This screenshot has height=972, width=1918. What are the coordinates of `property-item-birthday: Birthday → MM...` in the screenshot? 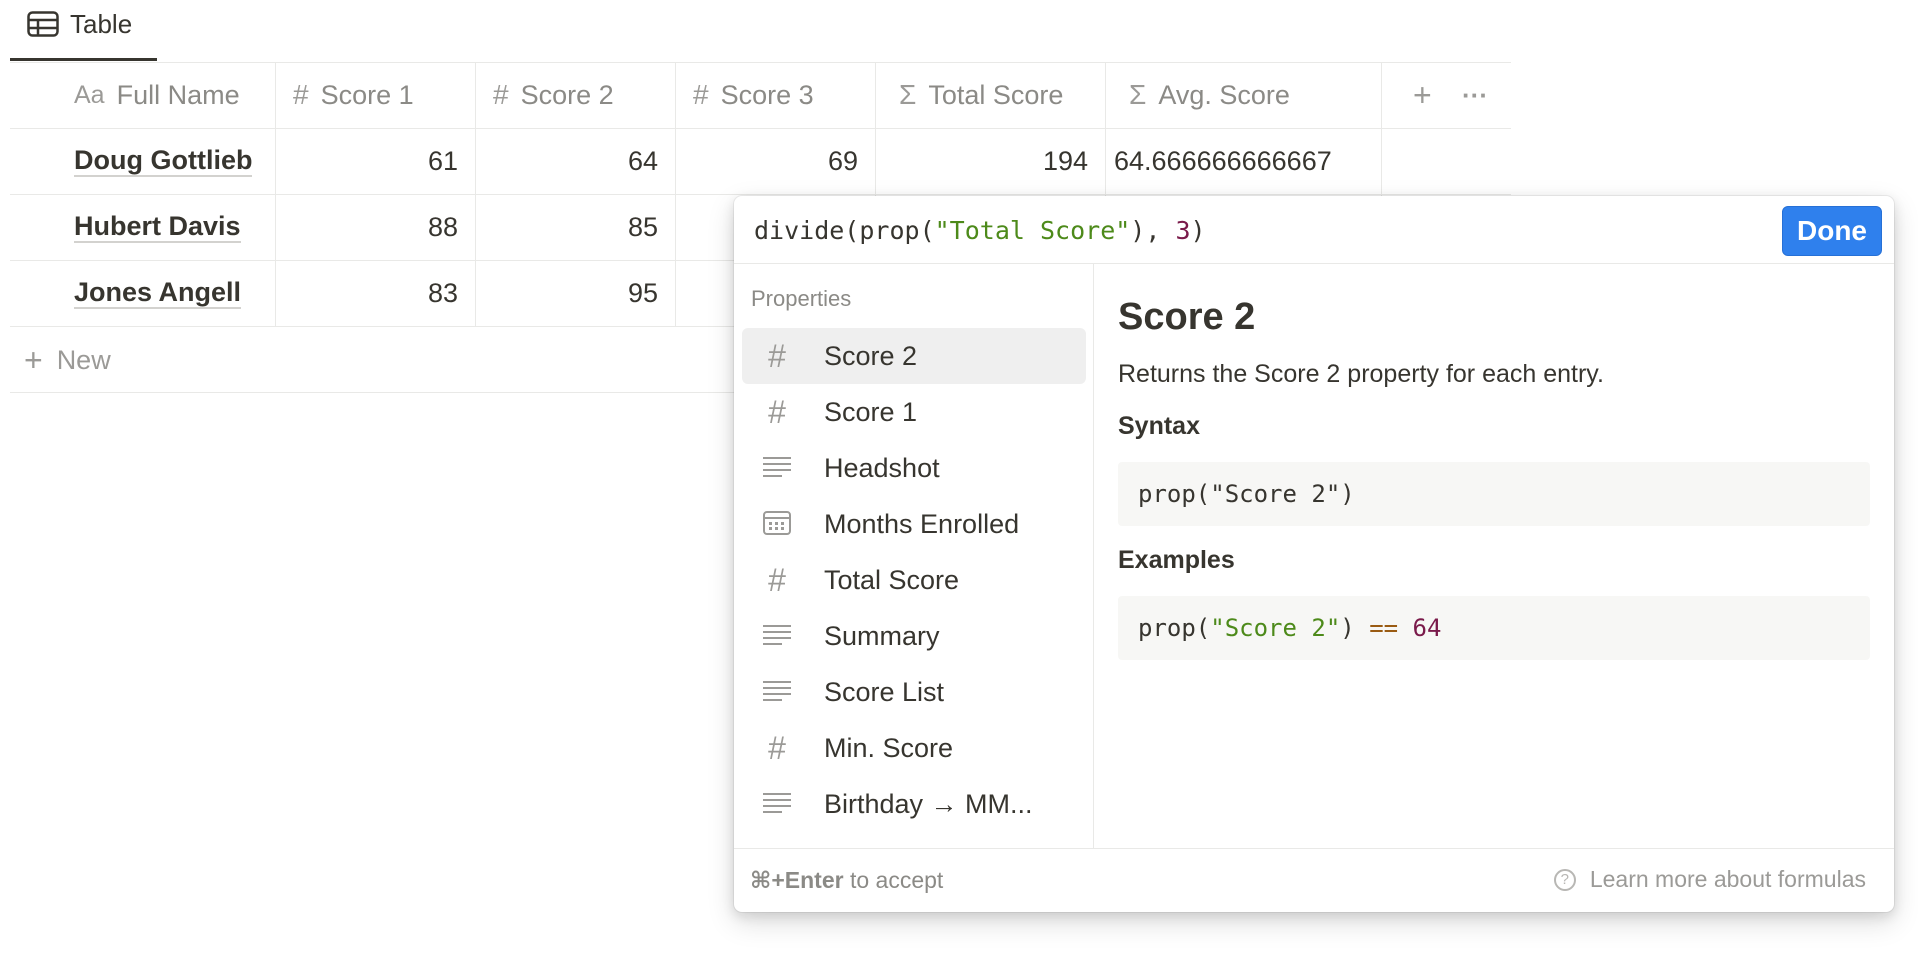 It's located at (914, 804).